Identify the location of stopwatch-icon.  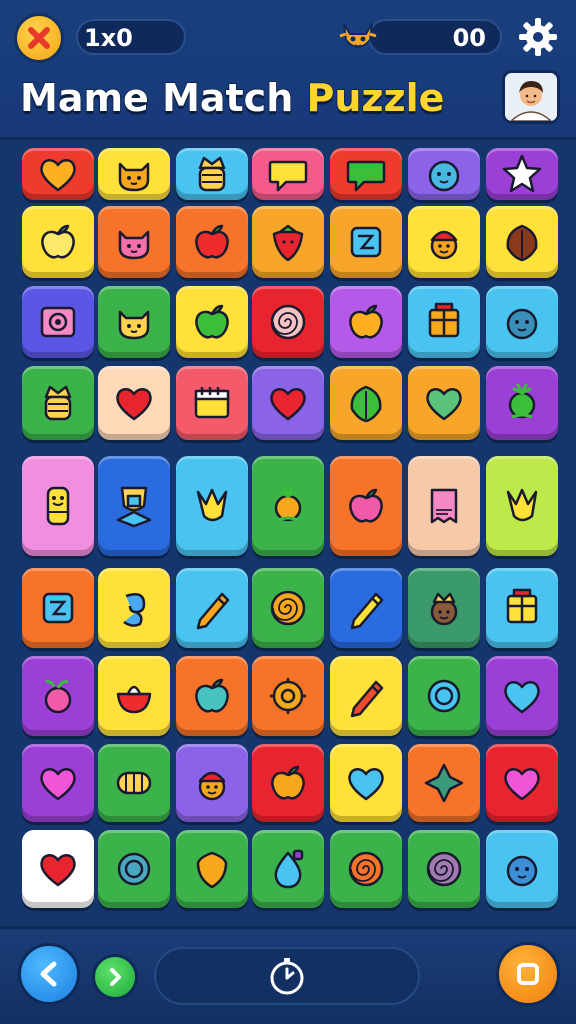
(287, 976).